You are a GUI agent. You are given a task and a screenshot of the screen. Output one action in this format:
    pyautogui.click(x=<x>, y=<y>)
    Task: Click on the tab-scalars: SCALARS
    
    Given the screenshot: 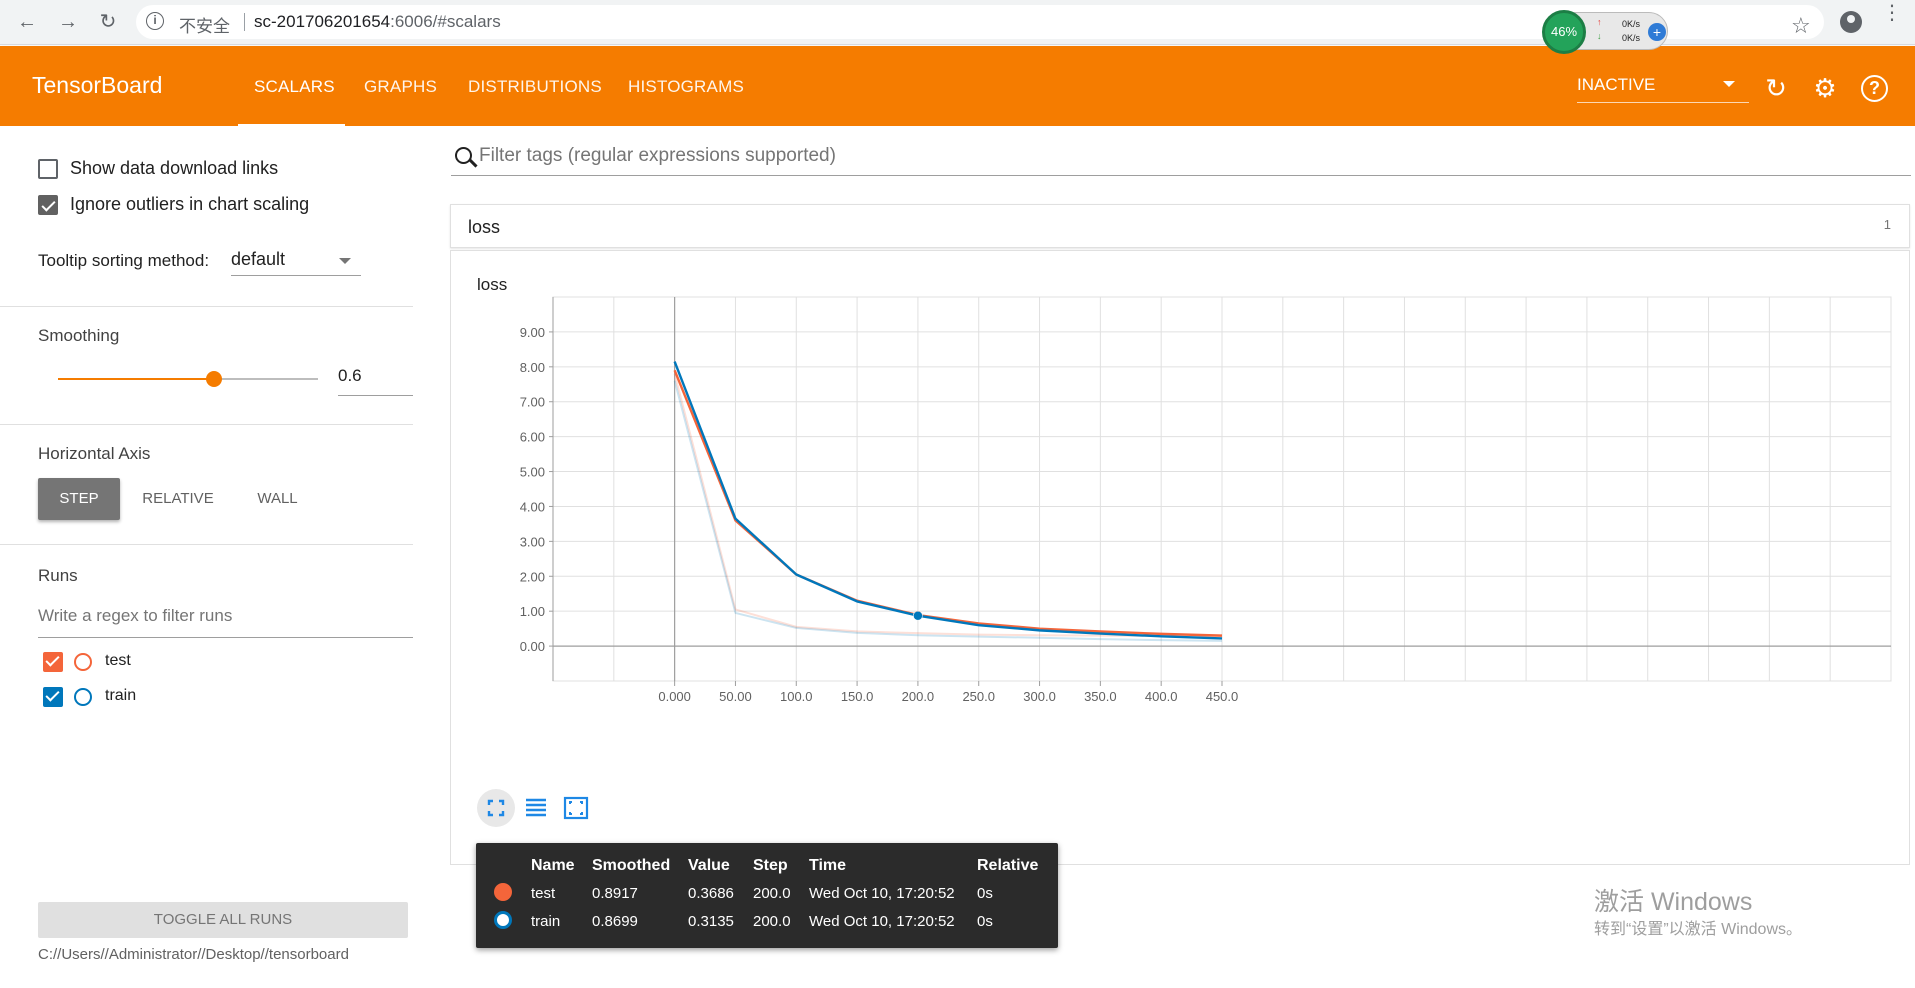 What is the action you would take?
    pyautogui.click(x=294, y=87)
    